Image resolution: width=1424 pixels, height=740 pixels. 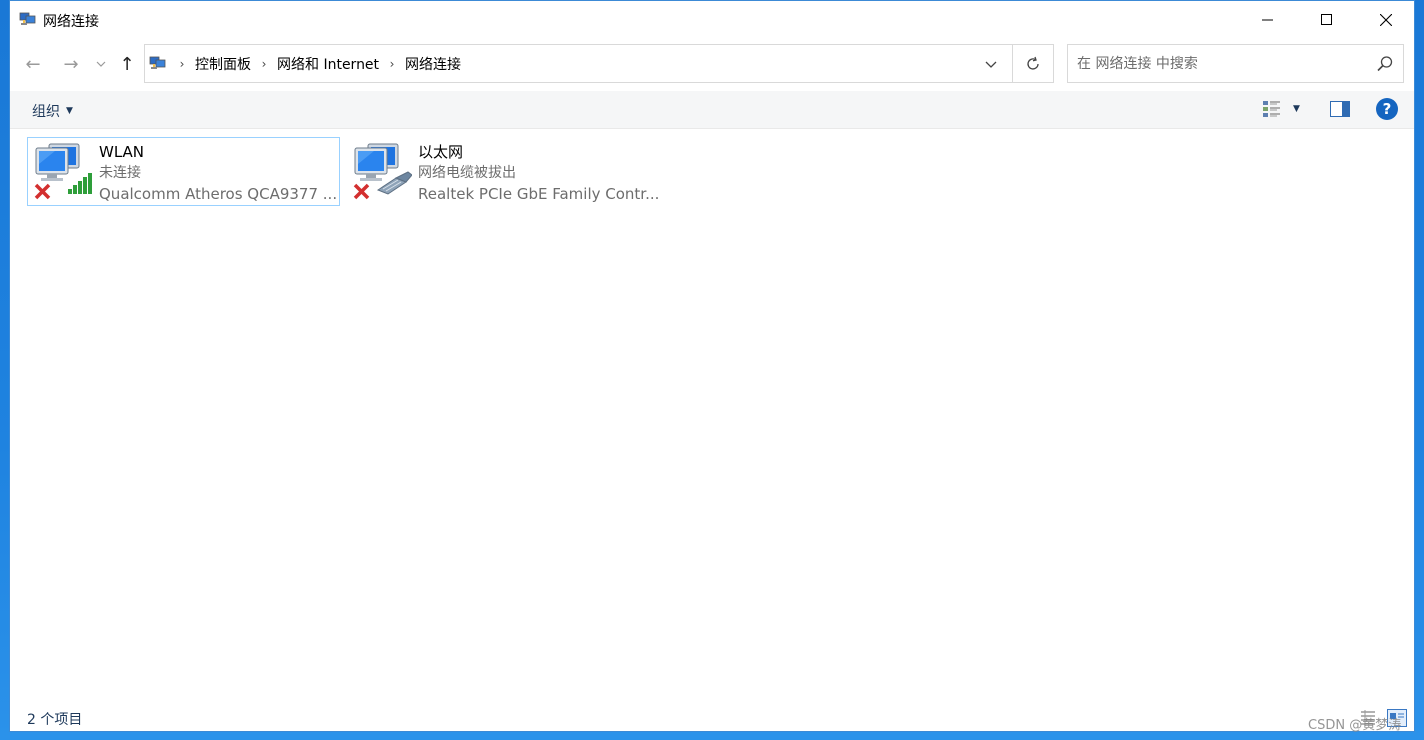 What do you see at coordinates (71, 22) in the screenshot?
I see `window-title: 网络连接` at bounding box center [71, 22].